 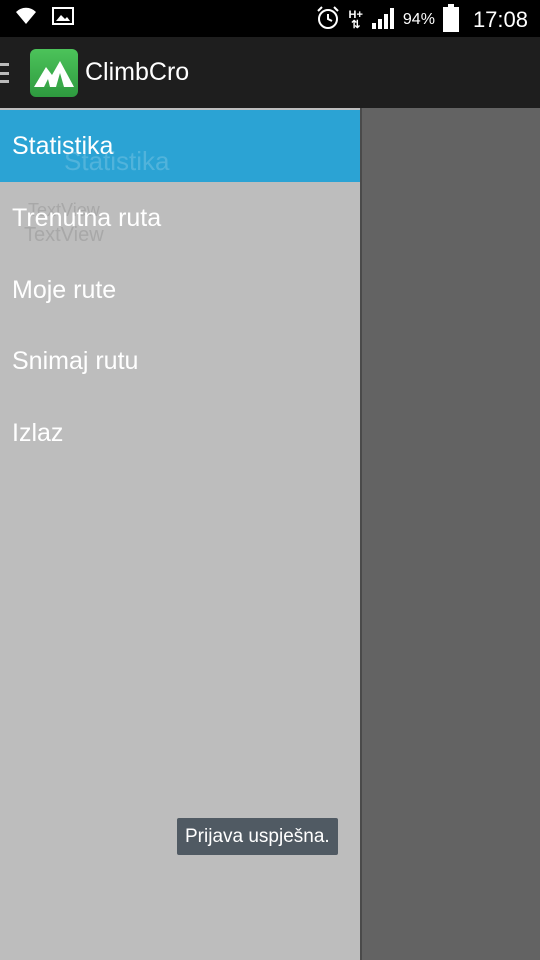 I want to click on signal-icon, so click(x=383, y=20).